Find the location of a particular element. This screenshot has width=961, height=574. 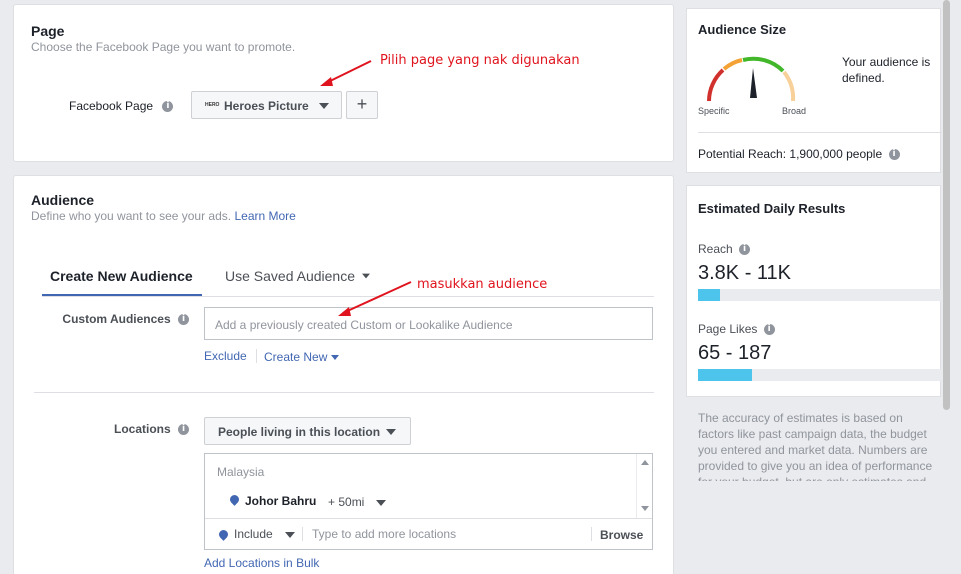

facebook-page-dropdown: HERO Heroes Picture is located at coordinates (266, 105).